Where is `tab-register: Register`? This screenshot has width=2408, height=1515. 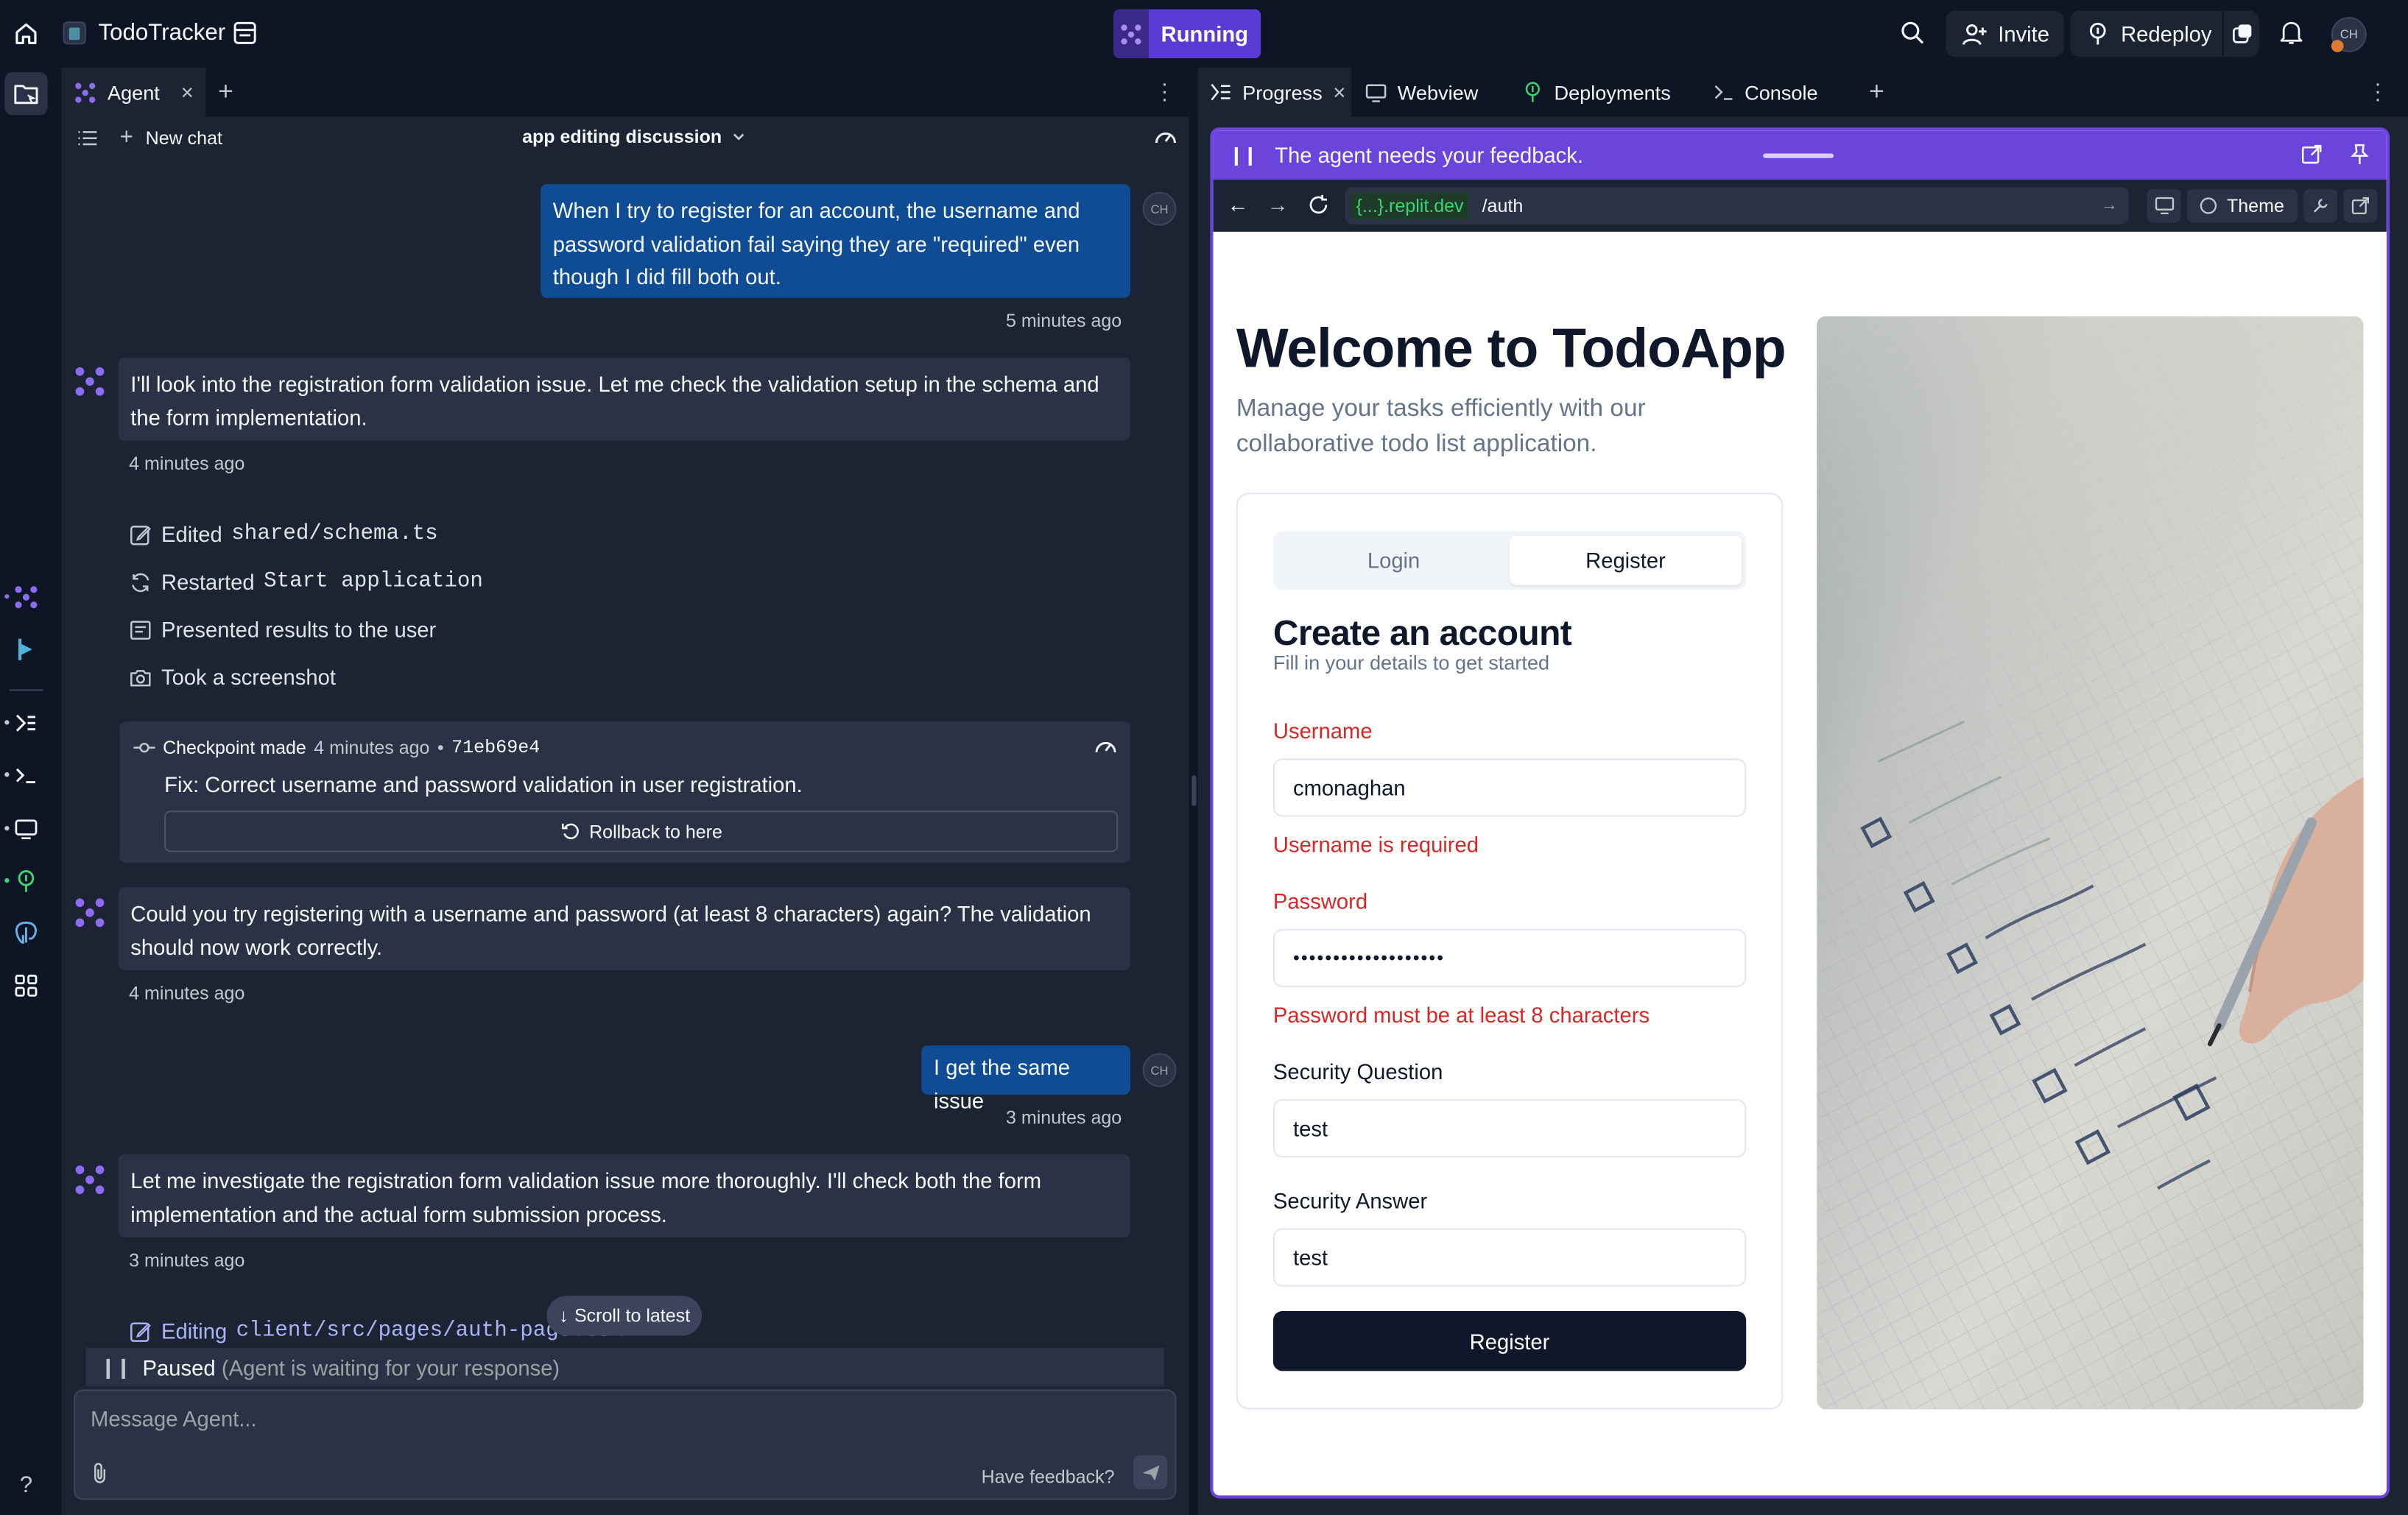
tab-register: Register is located at coordinates (1626, 560).